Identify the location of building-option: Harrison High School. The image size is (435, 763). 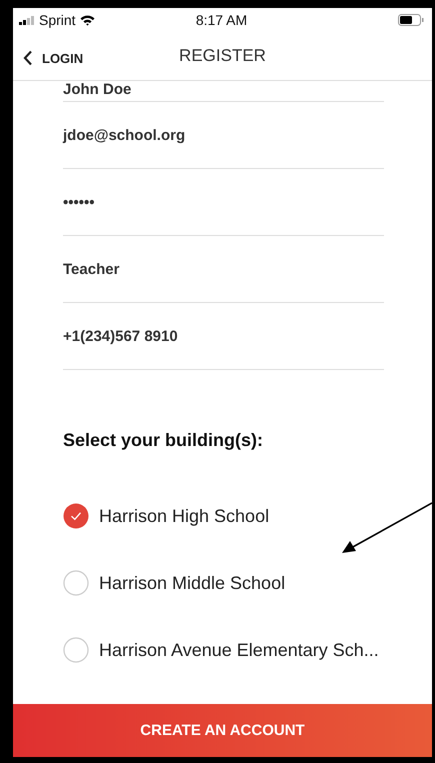
(184, 516).